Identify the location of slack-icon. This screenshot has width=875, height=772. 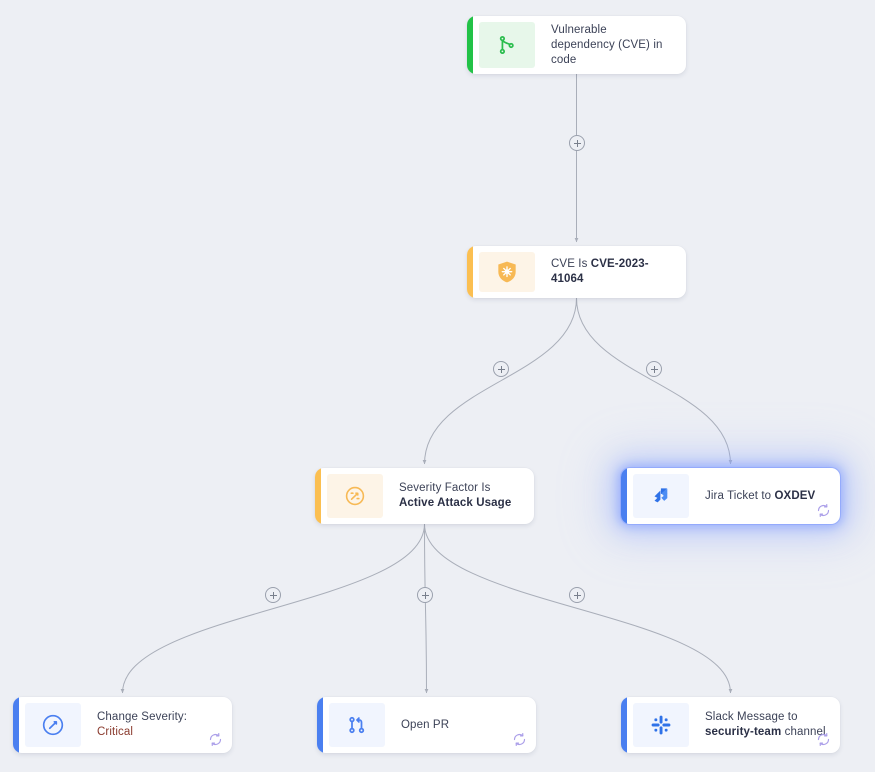
(661, 725).